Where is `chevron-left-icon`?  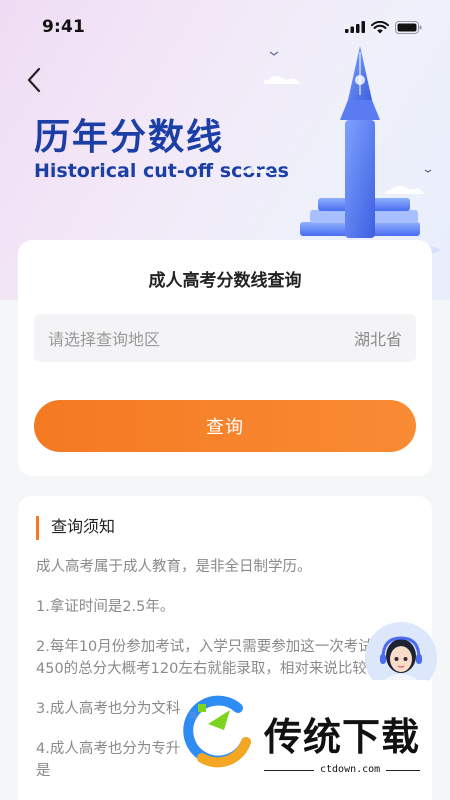 chevron-left-icon is located at coordinates (34, 80).